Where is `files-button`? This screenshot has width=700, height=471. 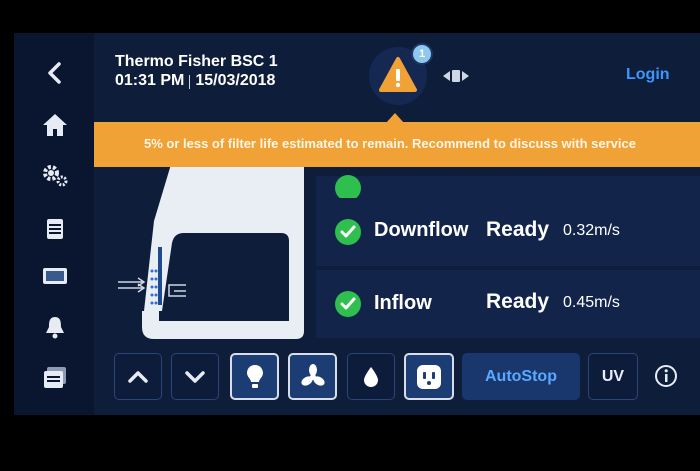
files-button is located at coordinates (55, 377).